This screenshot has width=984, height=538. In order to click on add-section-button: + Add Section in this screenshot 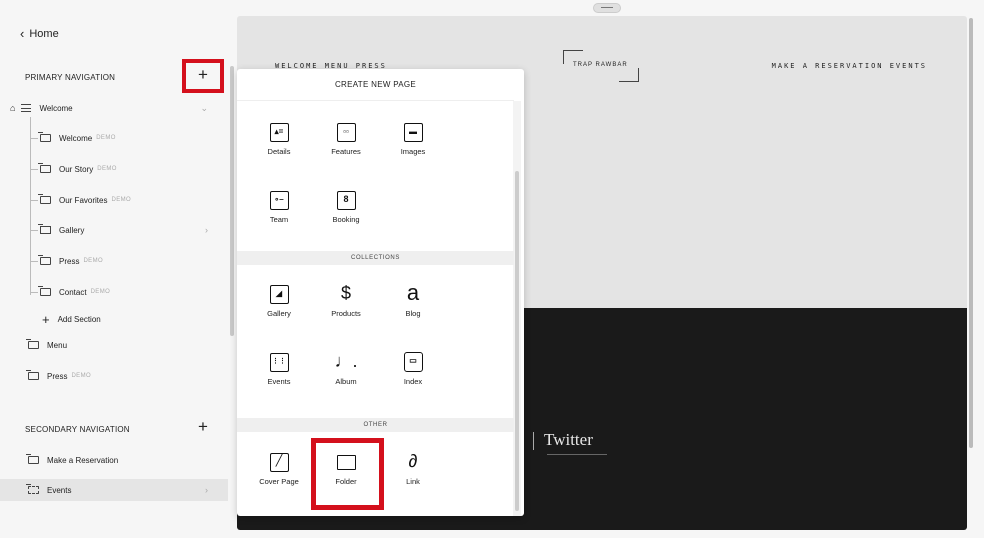, I will do `click(156, 319)`.